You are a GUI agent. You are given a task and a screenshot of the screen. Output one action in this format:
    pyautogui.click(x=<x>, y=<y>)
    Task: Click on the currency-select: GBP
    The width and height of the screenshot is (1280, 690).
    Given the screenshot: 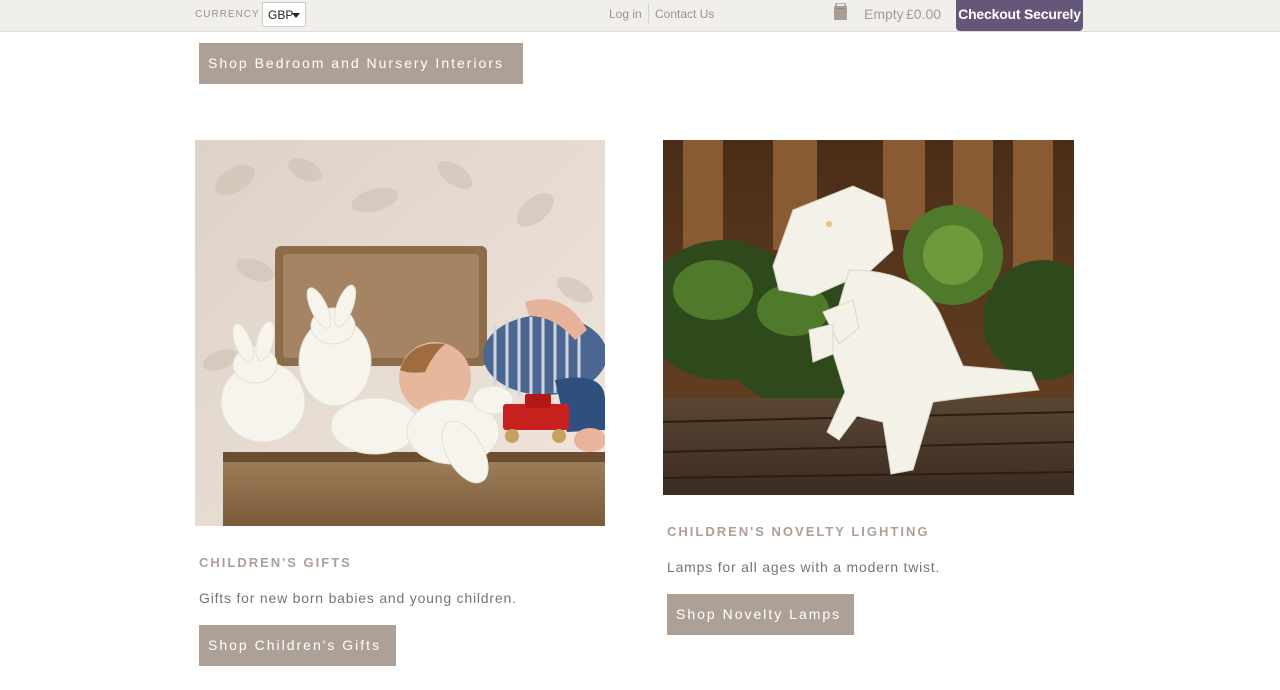 What is the action you would take?
    pyautogui.click(x=284, y=14)
    